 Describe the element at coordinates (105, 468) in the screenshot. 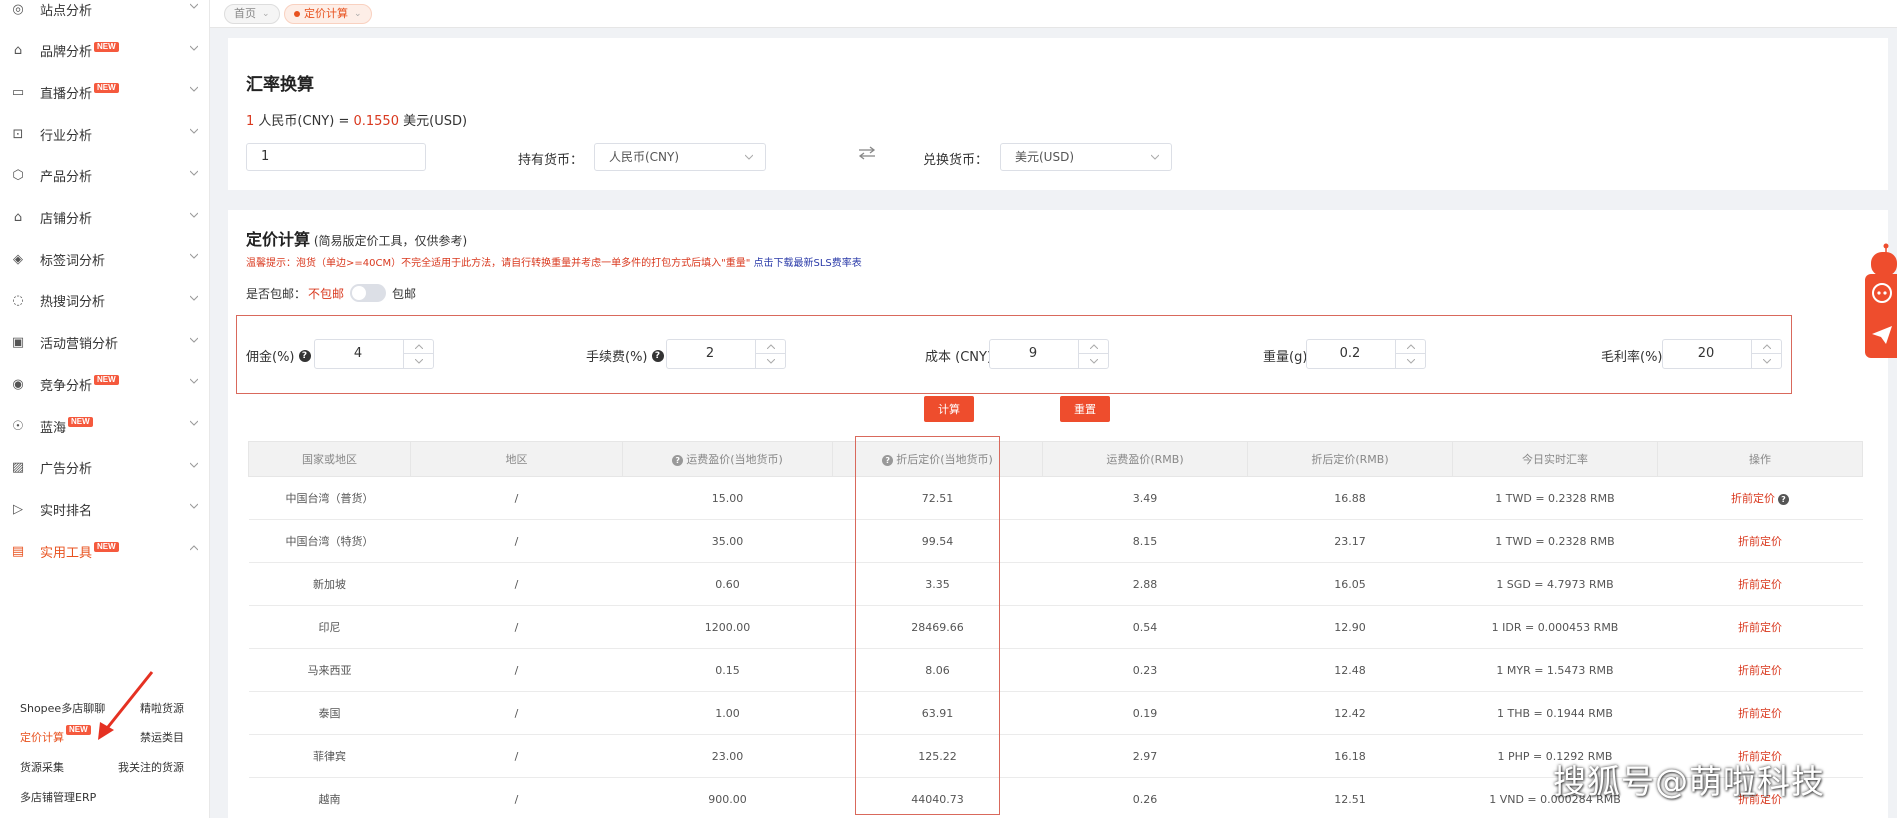

I see `sidebar-item: ▨ 广告分析` at that location.